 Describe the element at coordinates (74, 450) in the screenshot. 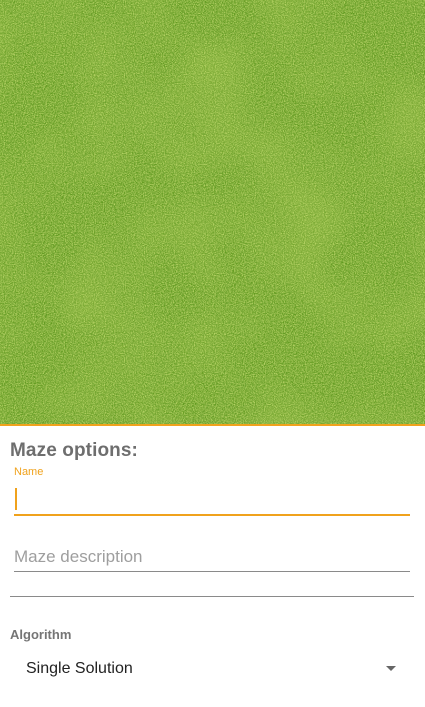

I see `maze-options-title: Maze options:` at that location.